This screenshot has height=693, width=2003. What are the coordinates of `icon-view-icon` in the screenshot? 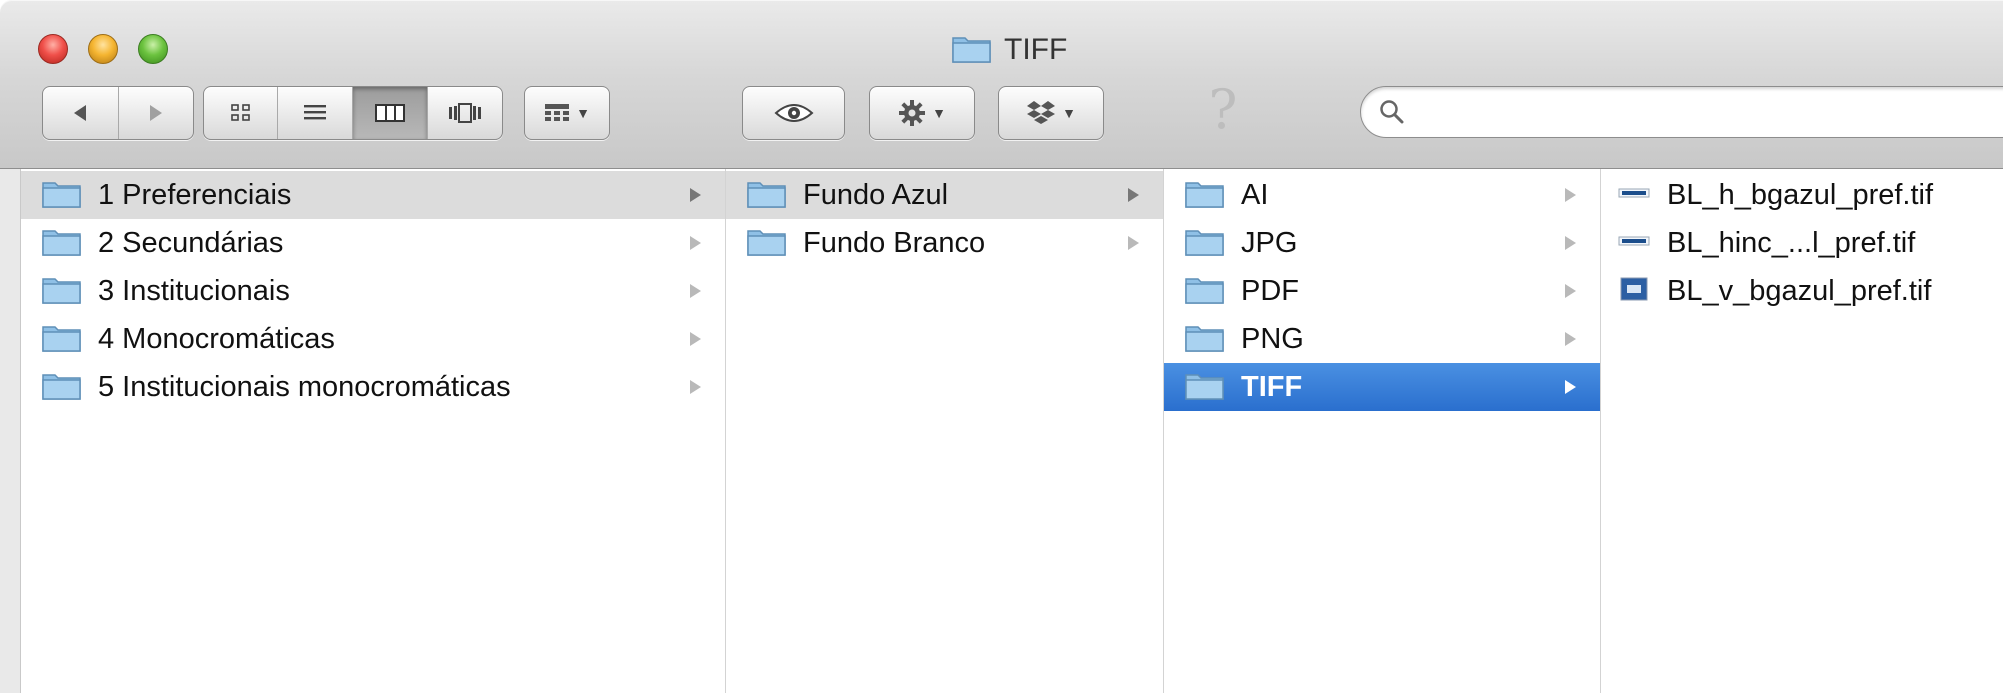 It's located at (240, 112).